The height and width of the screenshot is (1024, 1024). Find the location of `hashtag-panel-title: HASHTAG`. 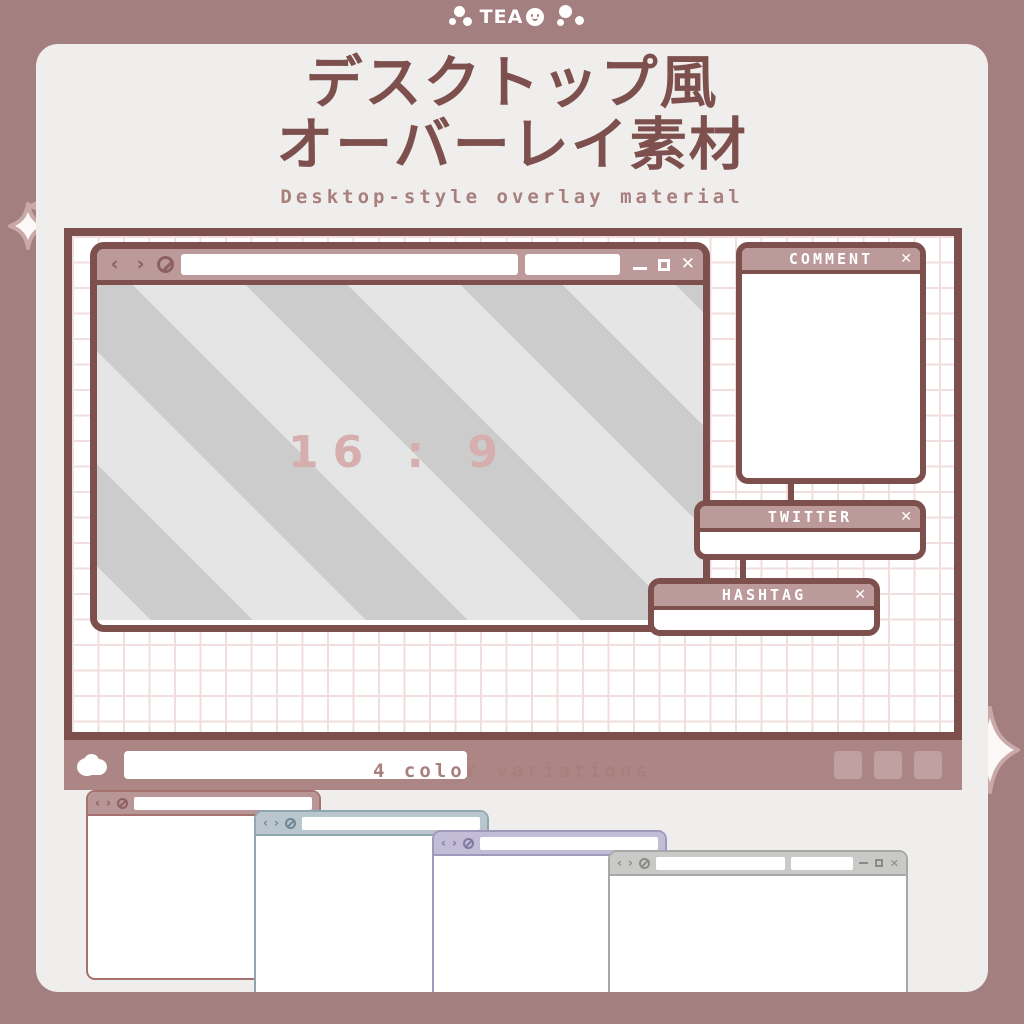

hashtag-panel-title: HASHTAG is located at coordinates (764, 595).